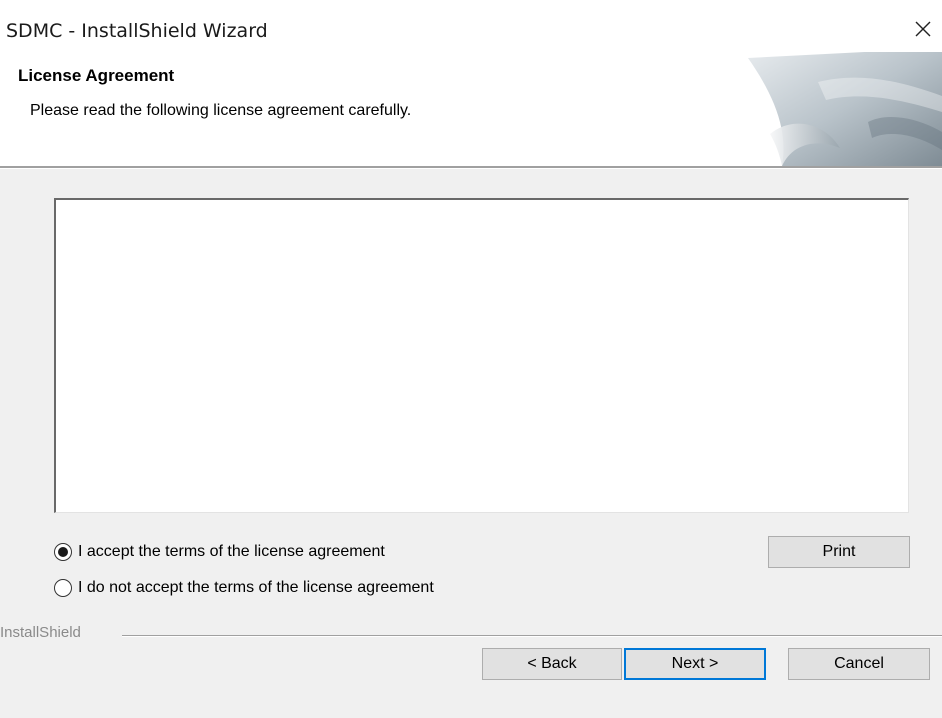  I want to click on branding-row: InstallShield, so click(471, 634).